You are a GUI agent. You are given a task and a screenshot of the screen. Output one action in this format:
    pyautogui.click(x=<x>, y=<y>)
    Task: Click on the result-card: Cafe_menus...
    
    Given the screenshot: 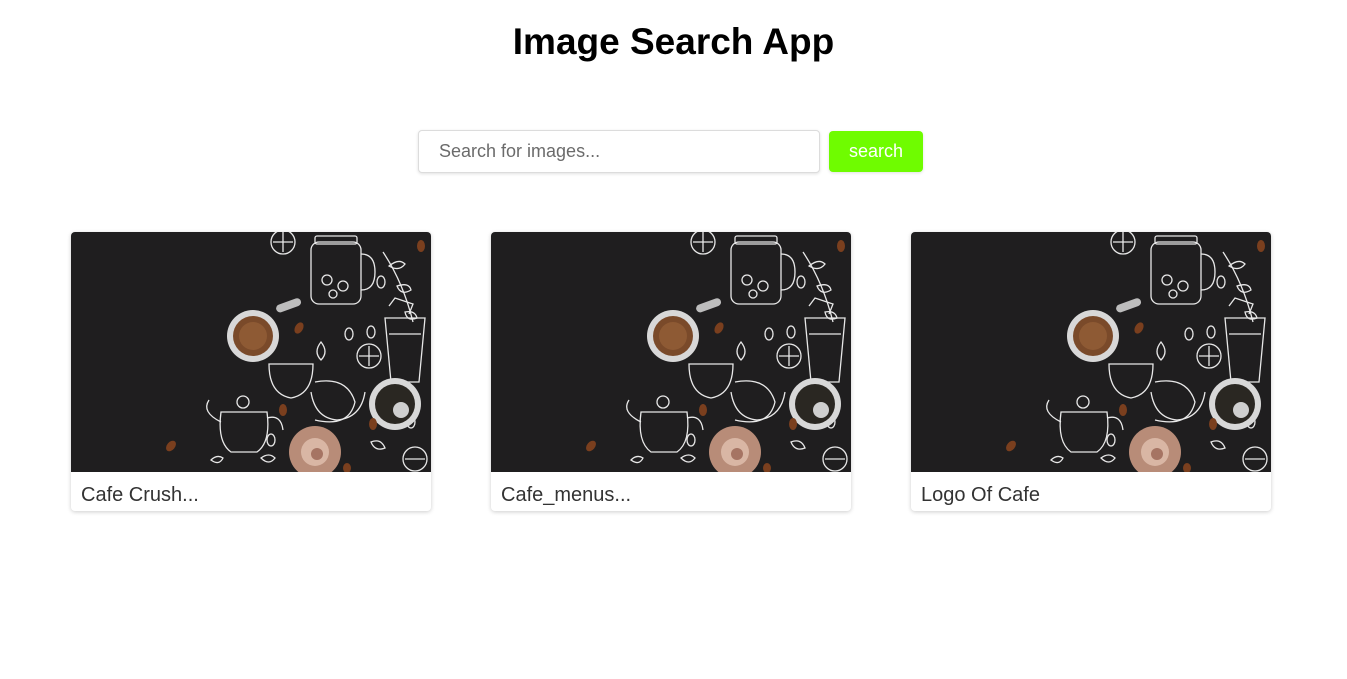 What is the action you would take?
    pyautogui.click(x=671, y=371)
    